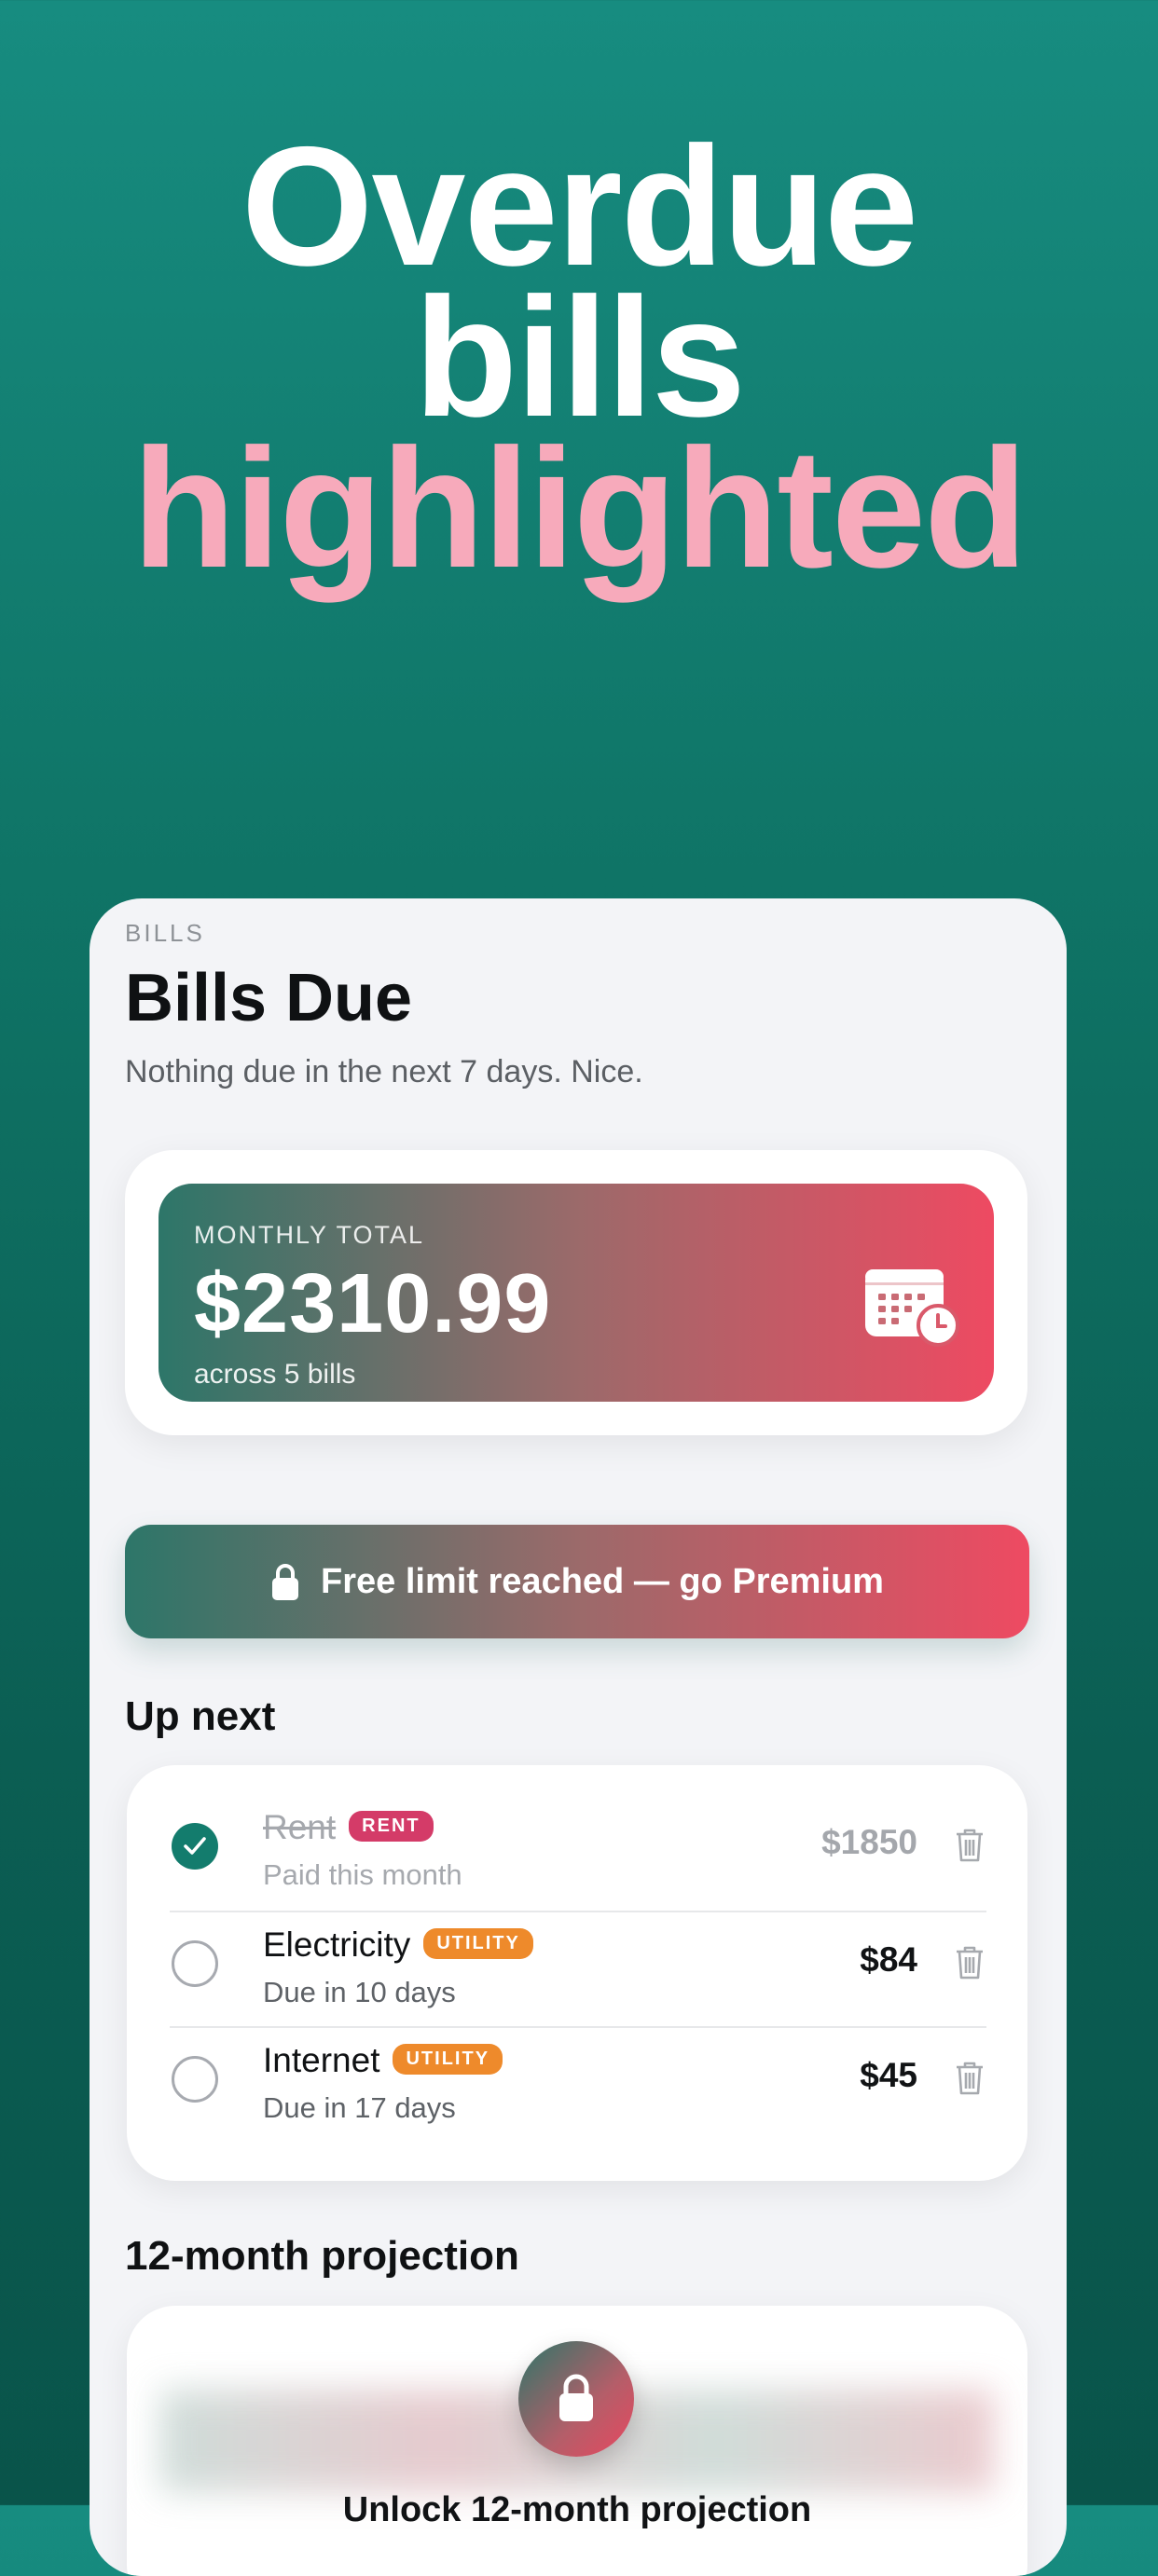 The width and height of the screenshot is (1158, 2576). I want to click on category-tag: RENT, so click(391, 1826).